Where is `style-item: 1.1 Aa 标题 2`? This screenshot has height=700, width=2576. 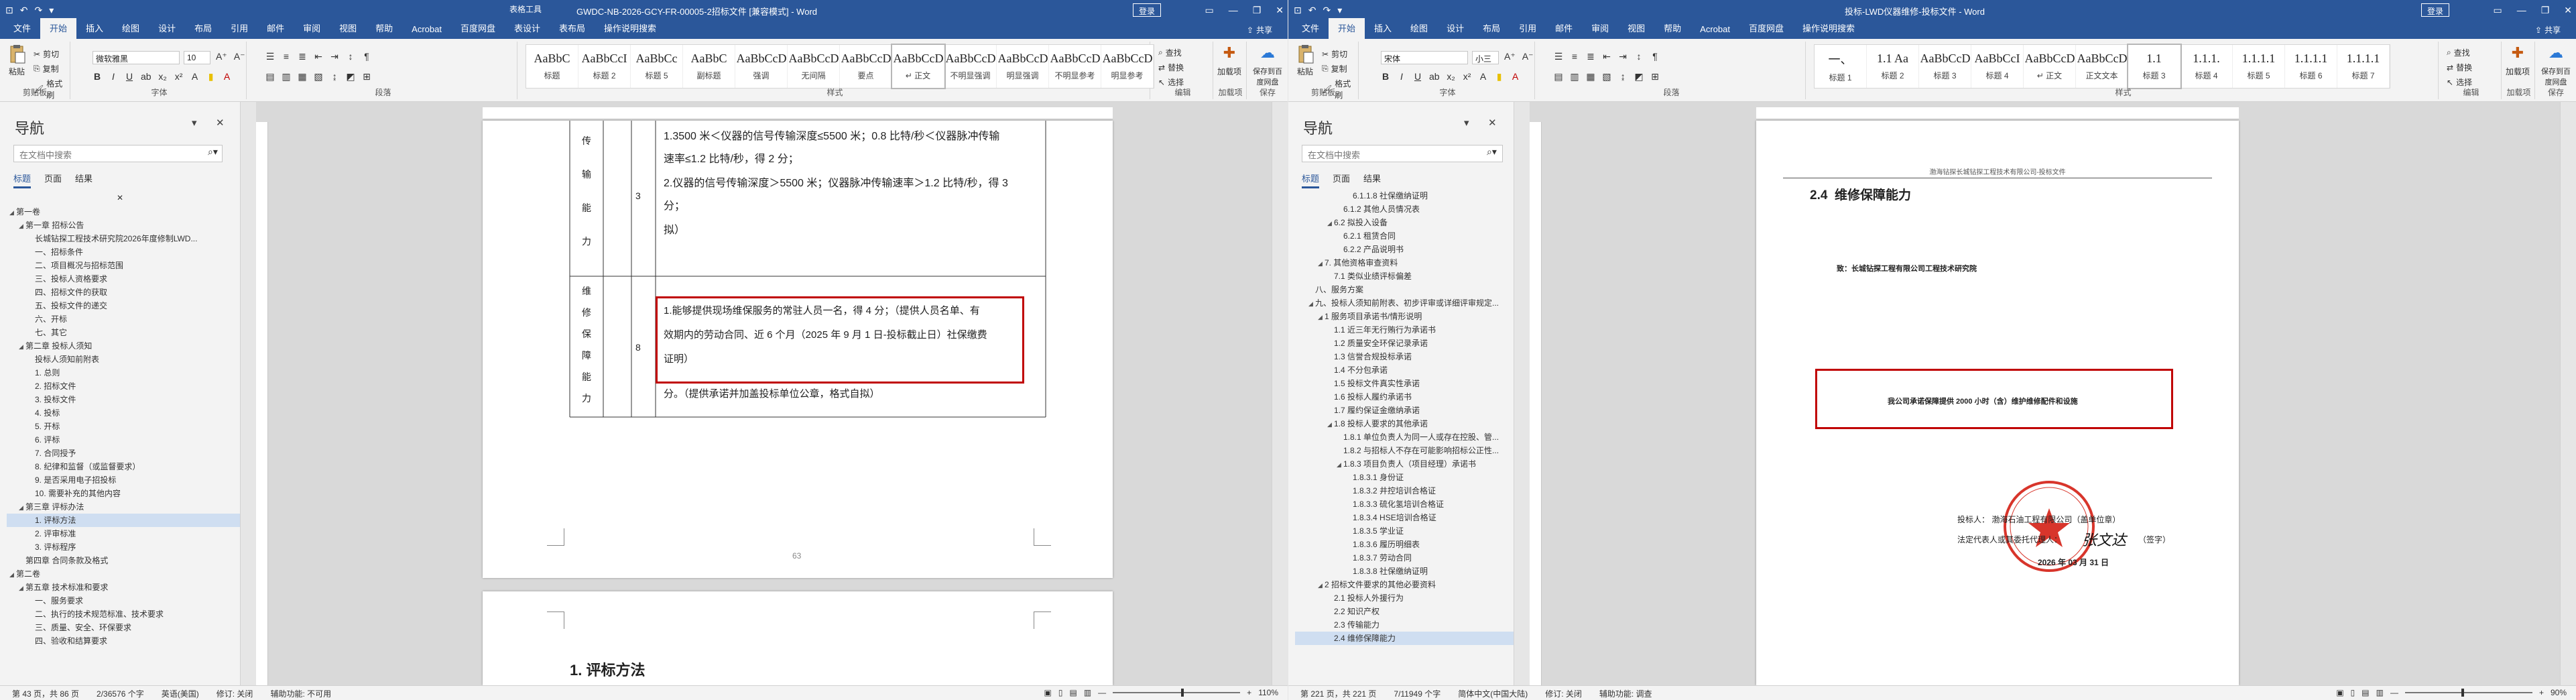 style-item: 1.1 Aa 标题 2 is located at coordinates (1893, 66).